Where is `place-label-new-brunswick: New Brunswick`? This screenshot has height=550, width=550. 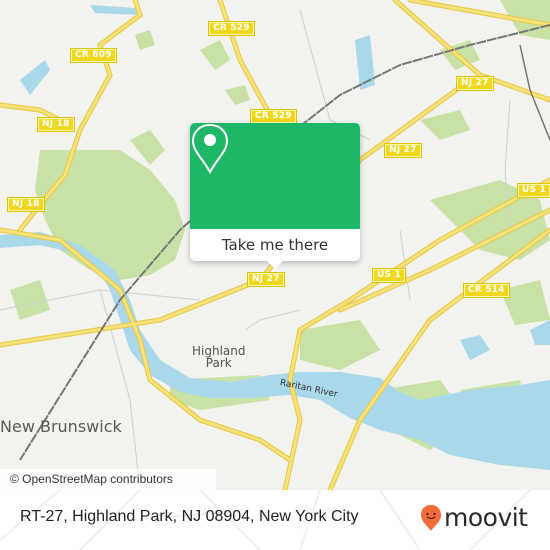 place-label-new-brunswick: New Brunswick is located at coordinates (61, 426).